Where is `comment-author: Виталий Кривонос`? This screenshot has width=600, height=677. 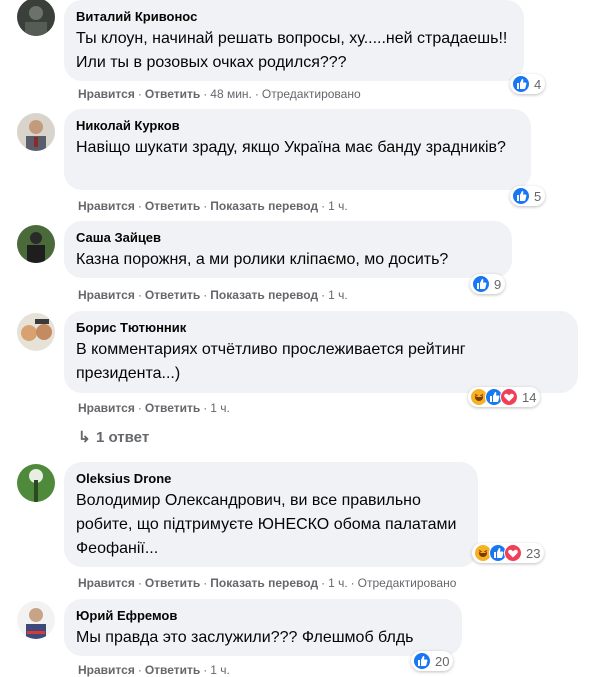
comment-author: Виталий Кривонос is located at coordinates (294, 16).